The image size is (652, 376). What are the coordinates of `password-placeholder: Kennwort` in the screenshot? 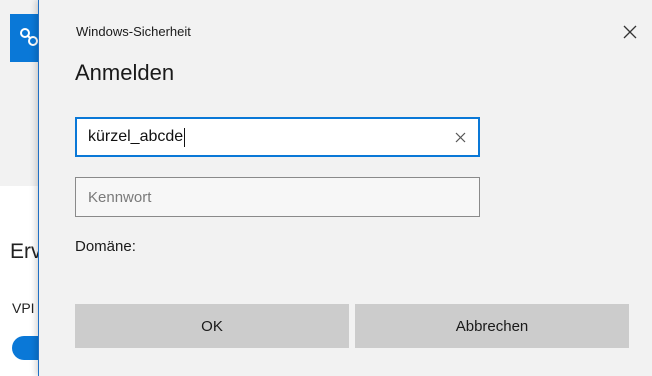 It's located at (120, 197).